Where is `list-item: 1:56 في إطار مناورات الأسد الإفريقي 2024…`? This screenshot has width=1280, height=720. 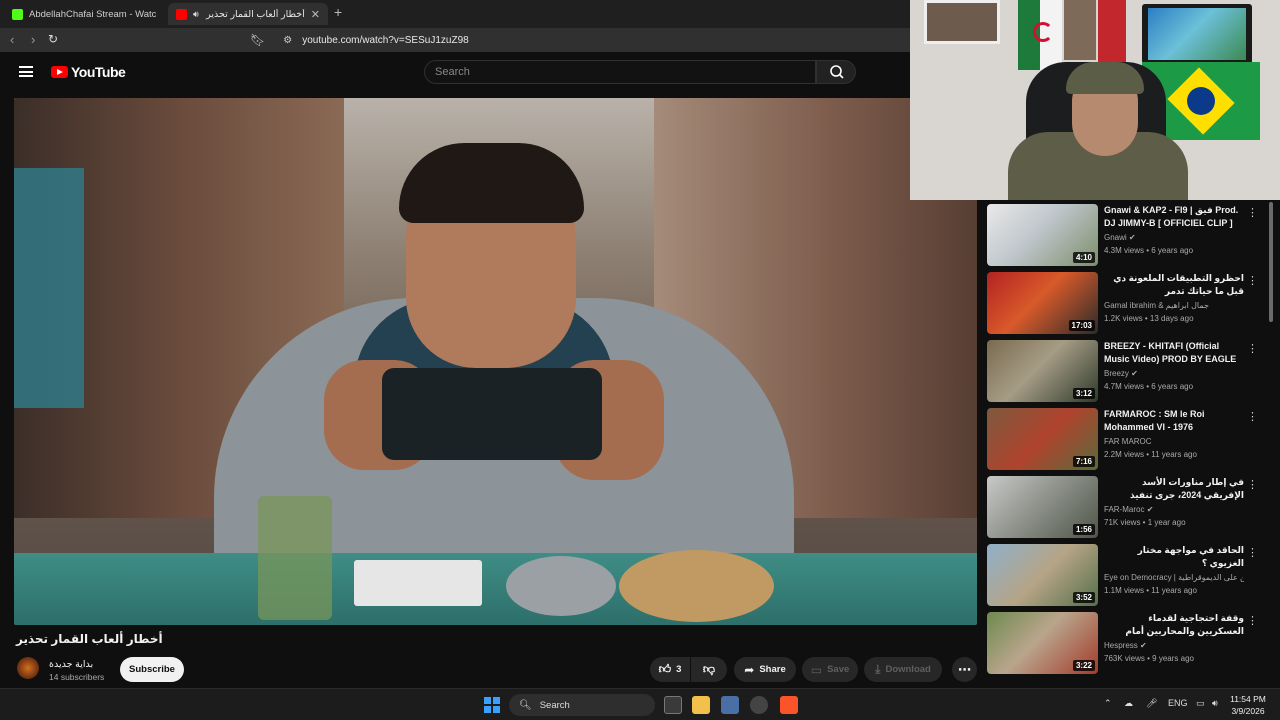 list-item: 1:56 في إطار مناورات الأسد الإفريقي 2024… is located at coordinates (1125, 507).